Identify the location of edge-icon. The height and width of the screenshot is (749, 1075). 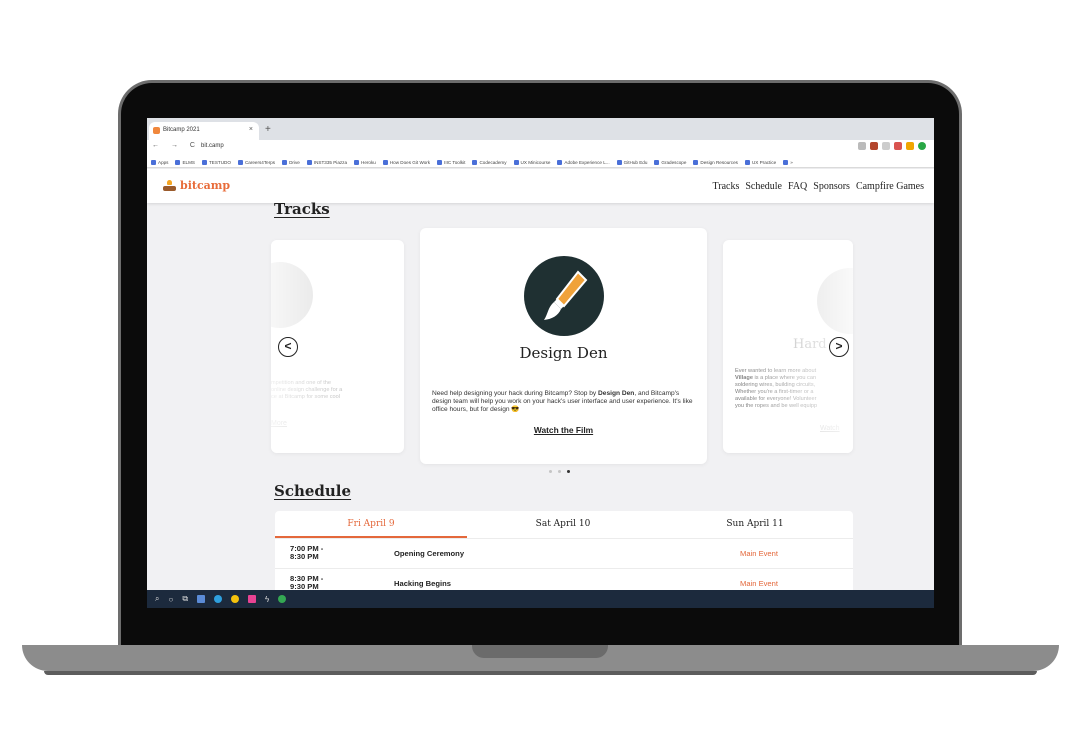
(218, 599).